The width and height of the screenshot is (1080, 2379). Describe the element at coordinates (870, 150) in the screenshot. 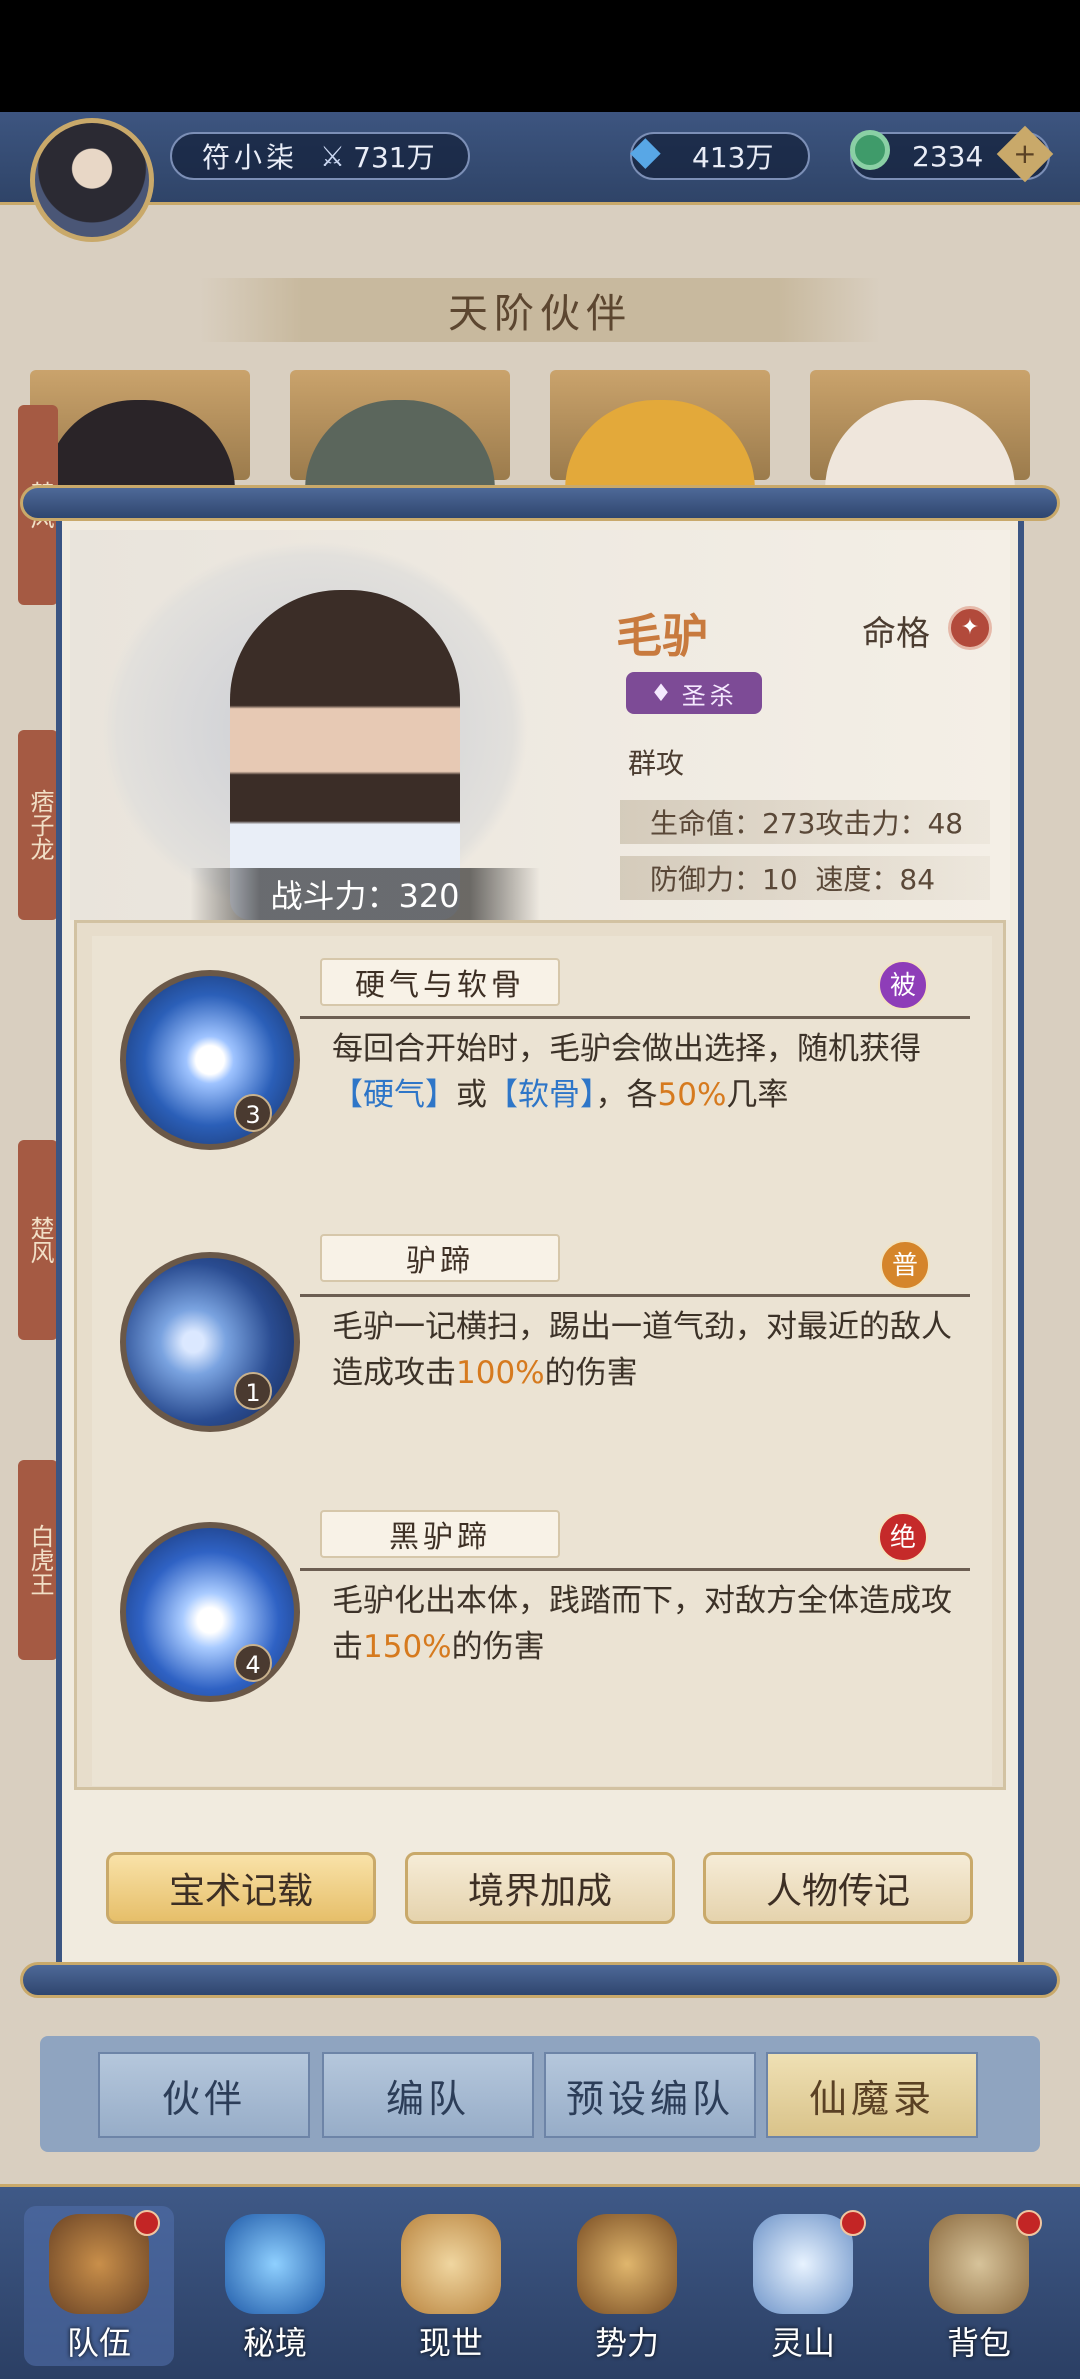

I see `jade-icon` at that location.